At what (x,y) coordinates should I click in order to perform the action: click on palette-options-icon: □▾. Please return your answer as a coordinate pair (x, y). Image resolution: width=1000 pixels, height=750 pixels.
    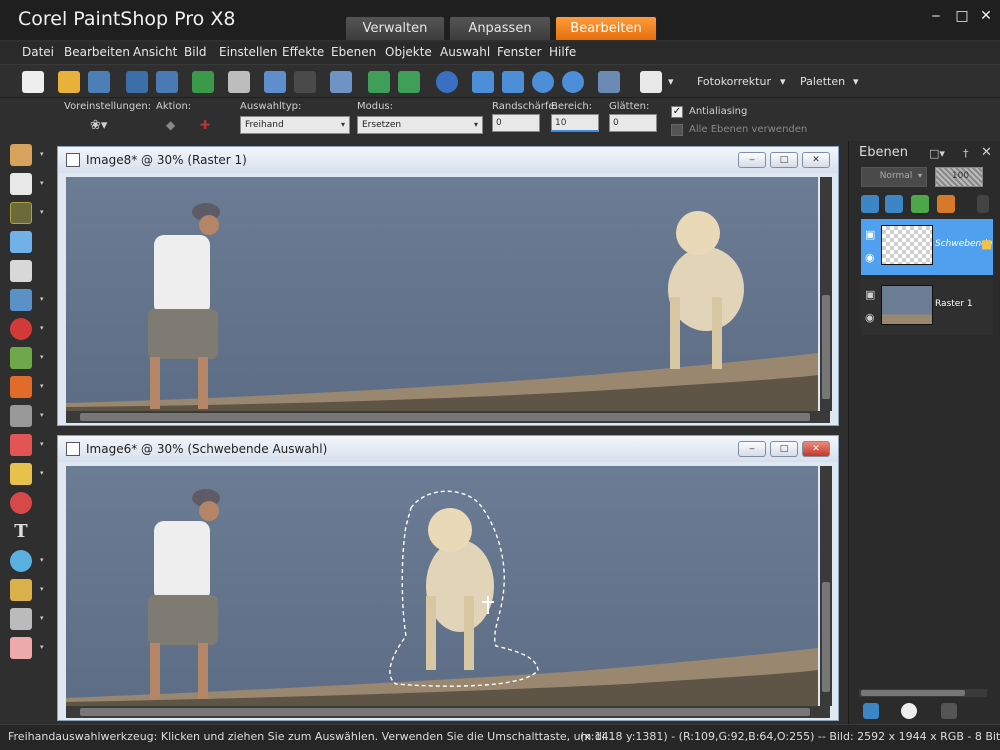
    Looking at the image, I should click on (937, 153).